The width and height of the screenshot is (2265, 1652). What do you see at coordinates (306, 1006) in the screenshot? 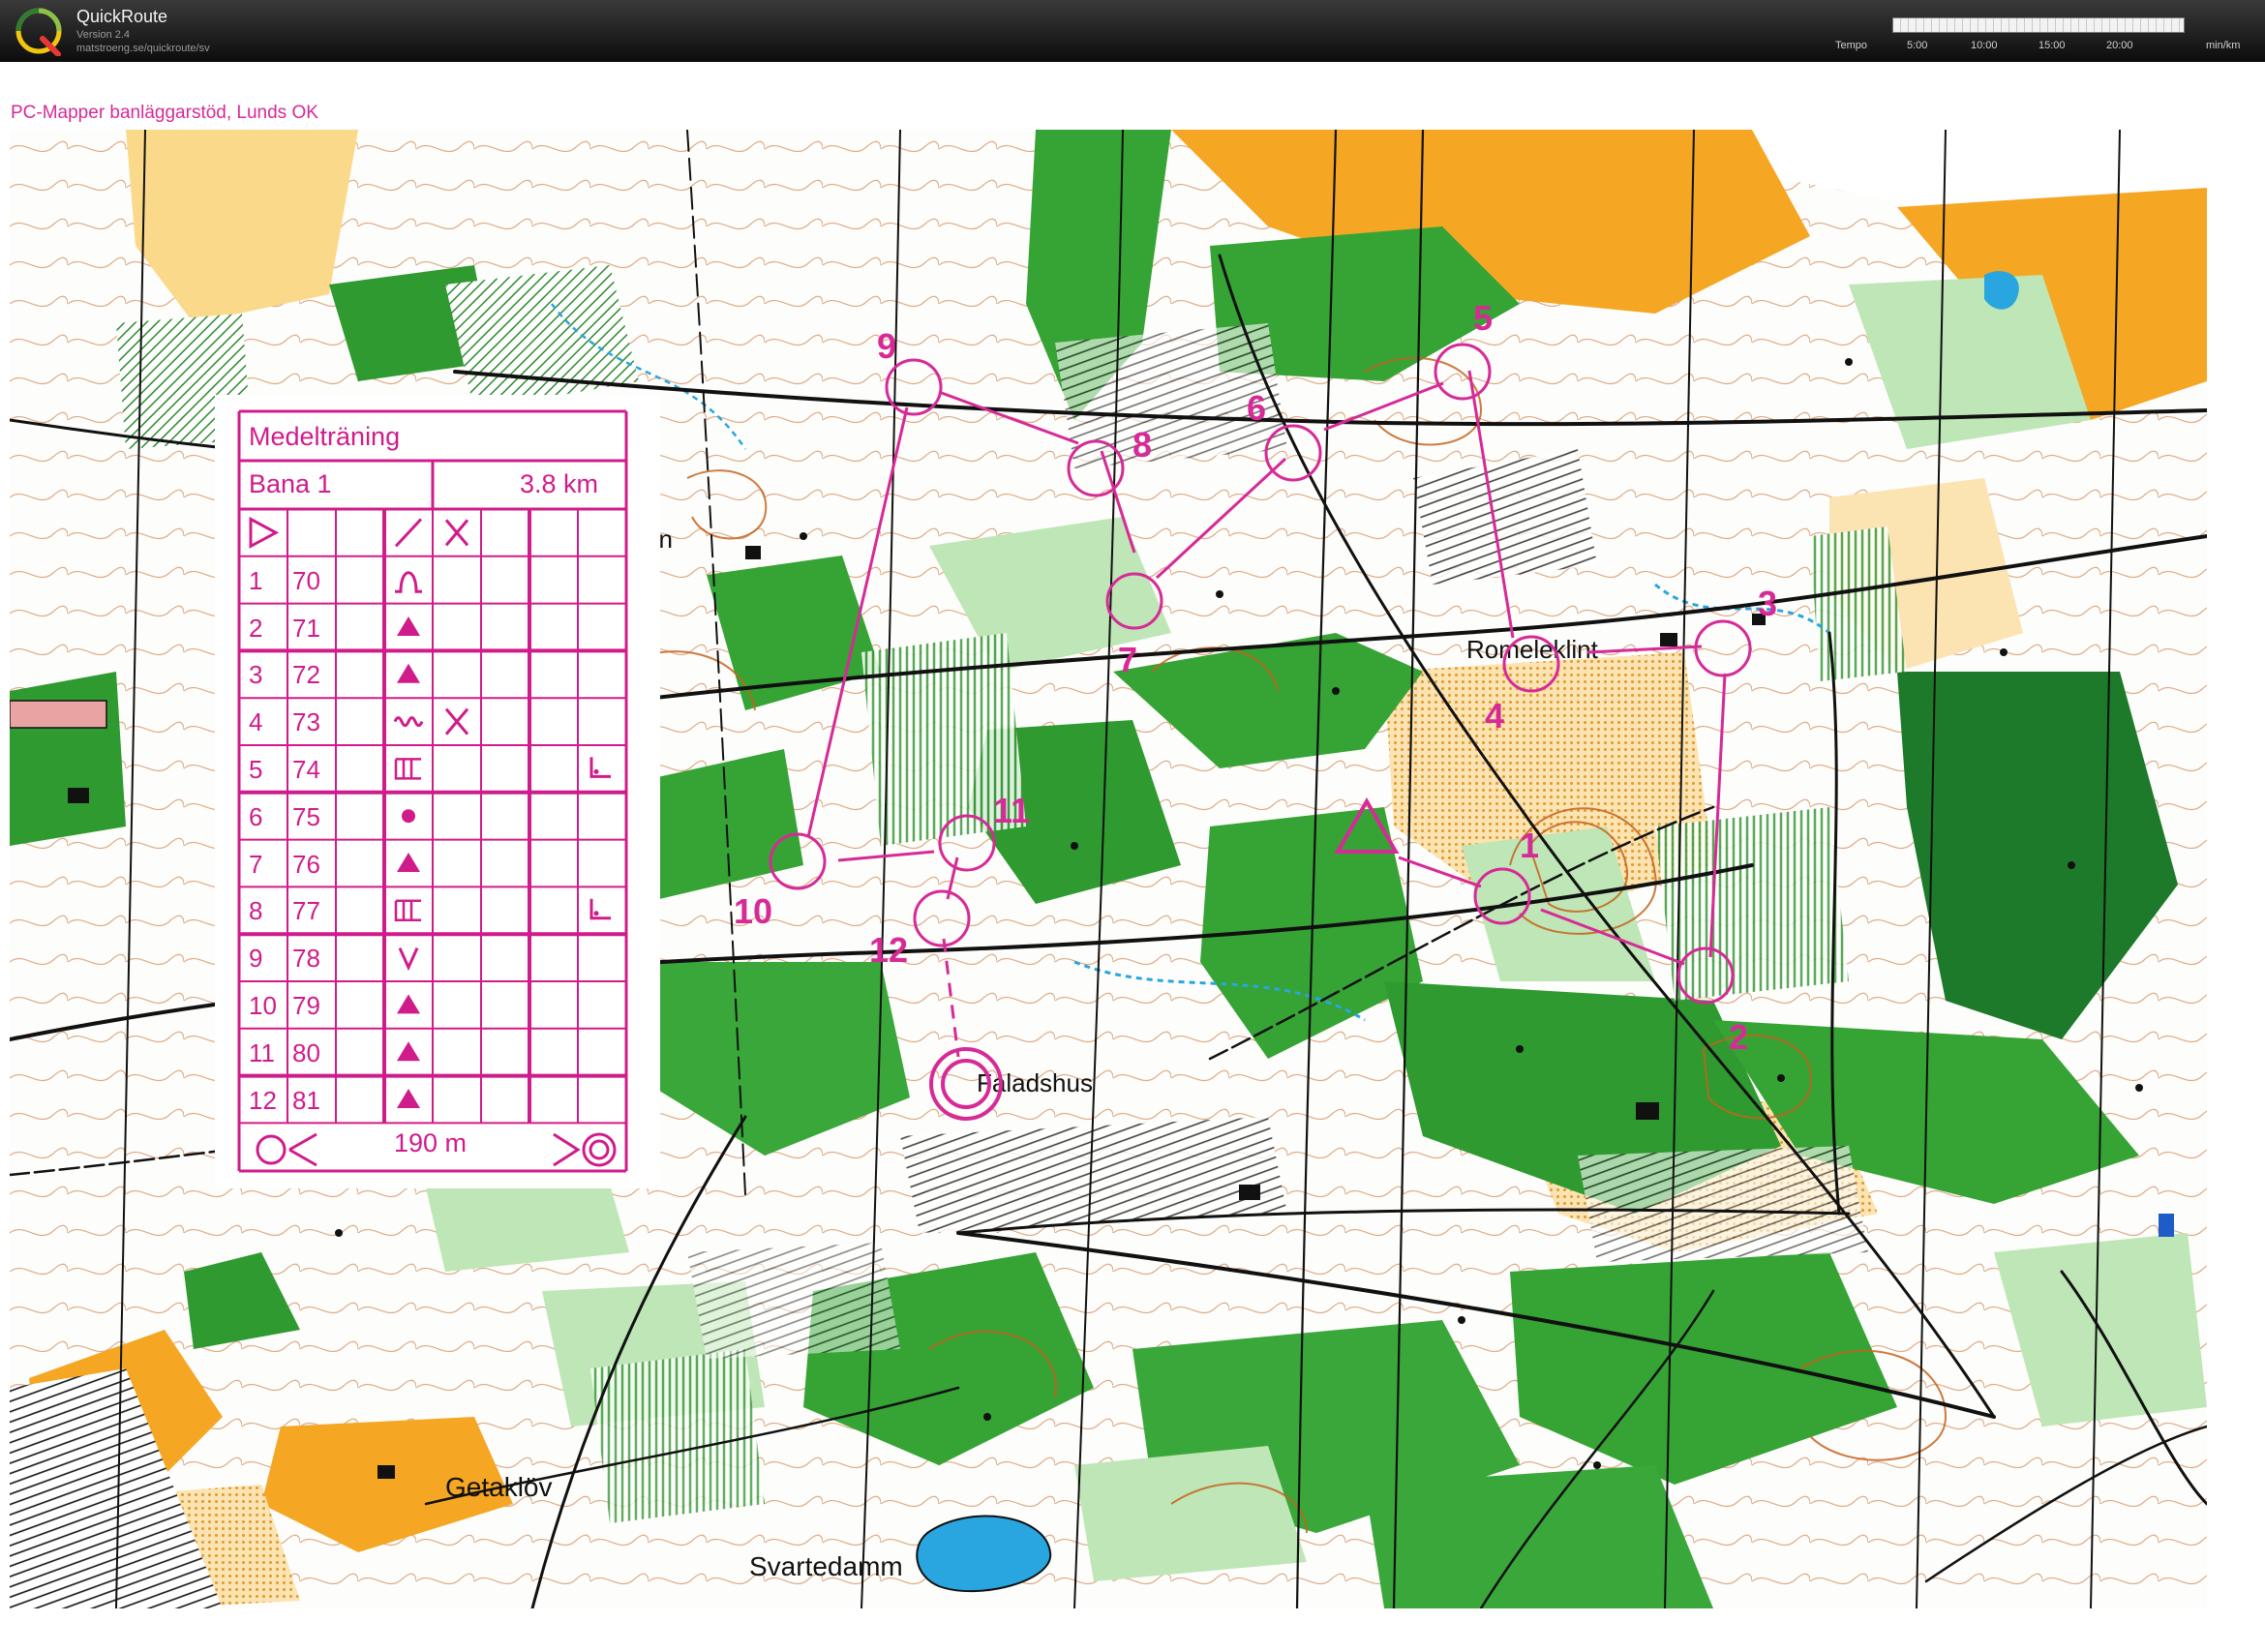
I see `control-row-code: 79` at bounding box center [306, 1006].